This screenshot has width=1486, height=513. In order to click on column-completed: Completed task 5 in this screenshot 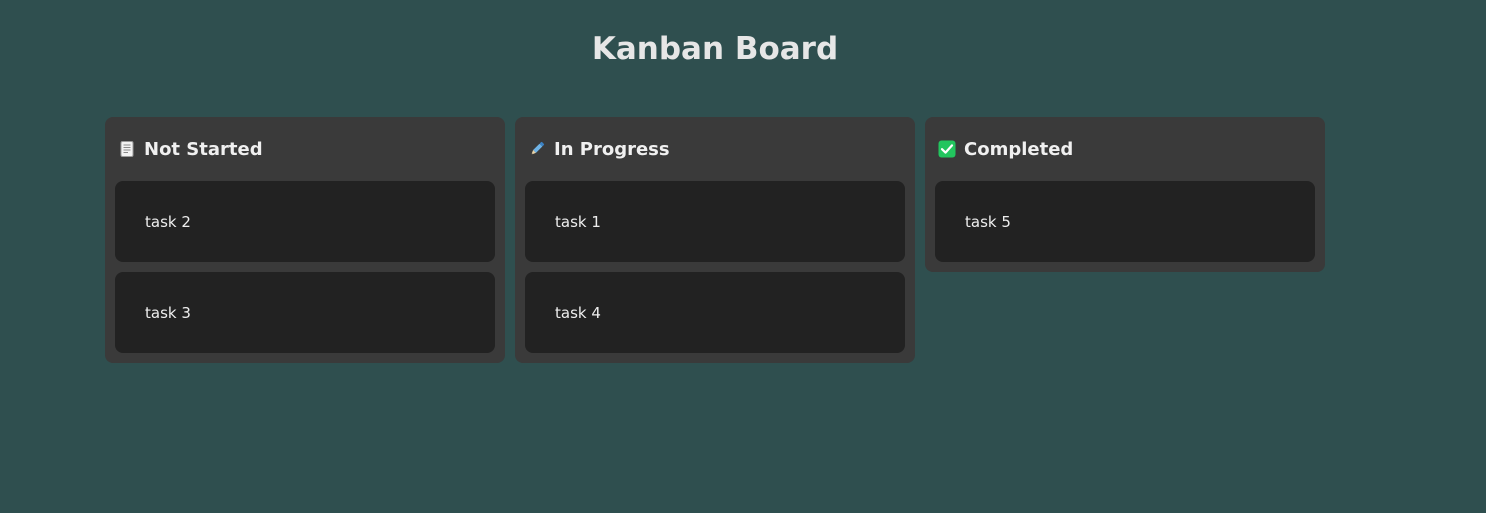, I will do `click(1125, 194)`.